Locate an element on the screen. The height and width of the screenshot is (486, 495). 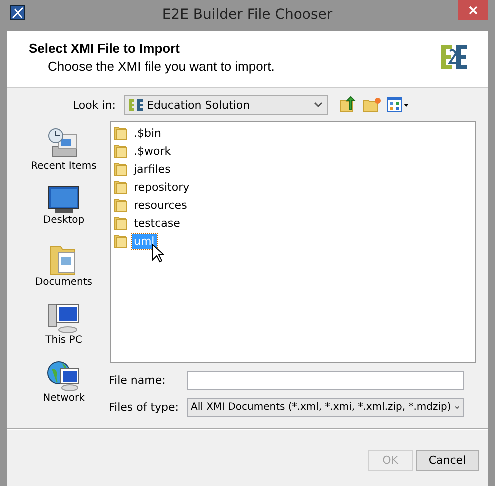
file-type-label: Files of type: is located at coordinates (144, 407).